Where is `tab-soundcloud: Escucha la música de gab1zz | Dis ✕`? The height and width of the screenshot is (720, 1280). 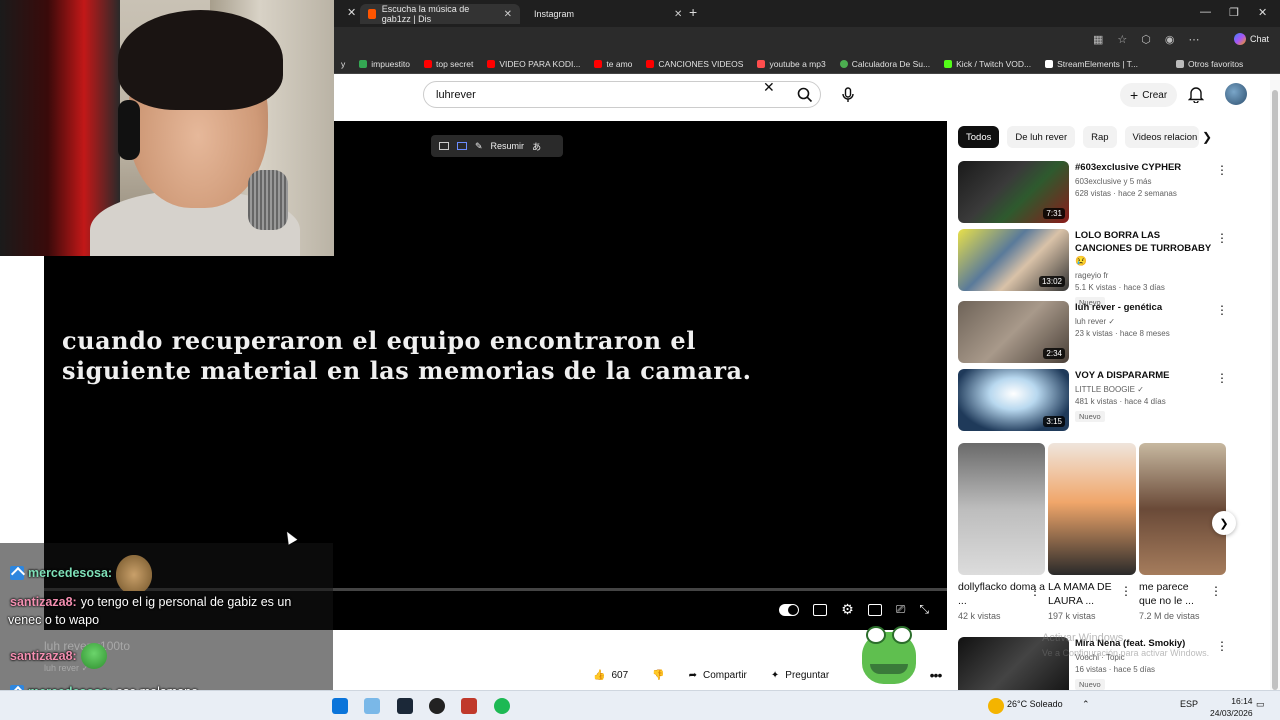
tab-soundcloud: Escucha la música de gab1zz | Dis ✕ is located at coordinates (440, 14).